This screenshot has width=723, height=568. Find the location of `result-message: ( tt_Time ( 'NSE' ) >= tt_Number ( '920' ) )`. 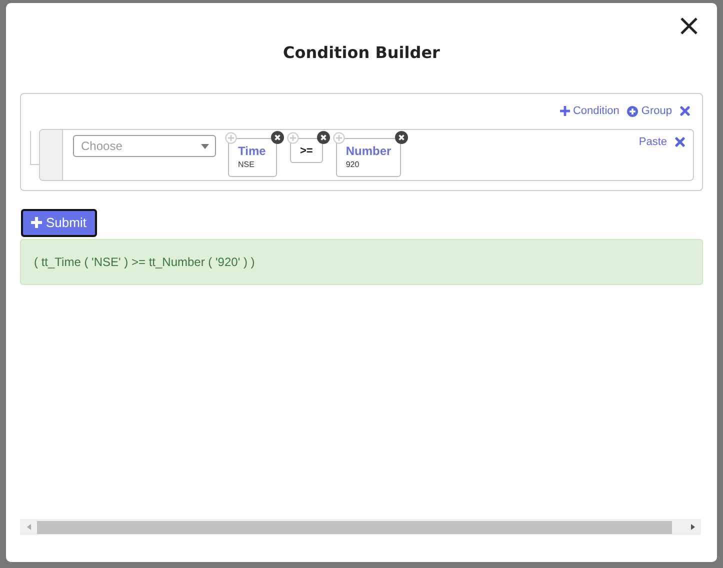

result-message: ( tt_Time ( 'NSE' ) >= tt_Number ( '920' ) ) is located at coordinates (361, 262).